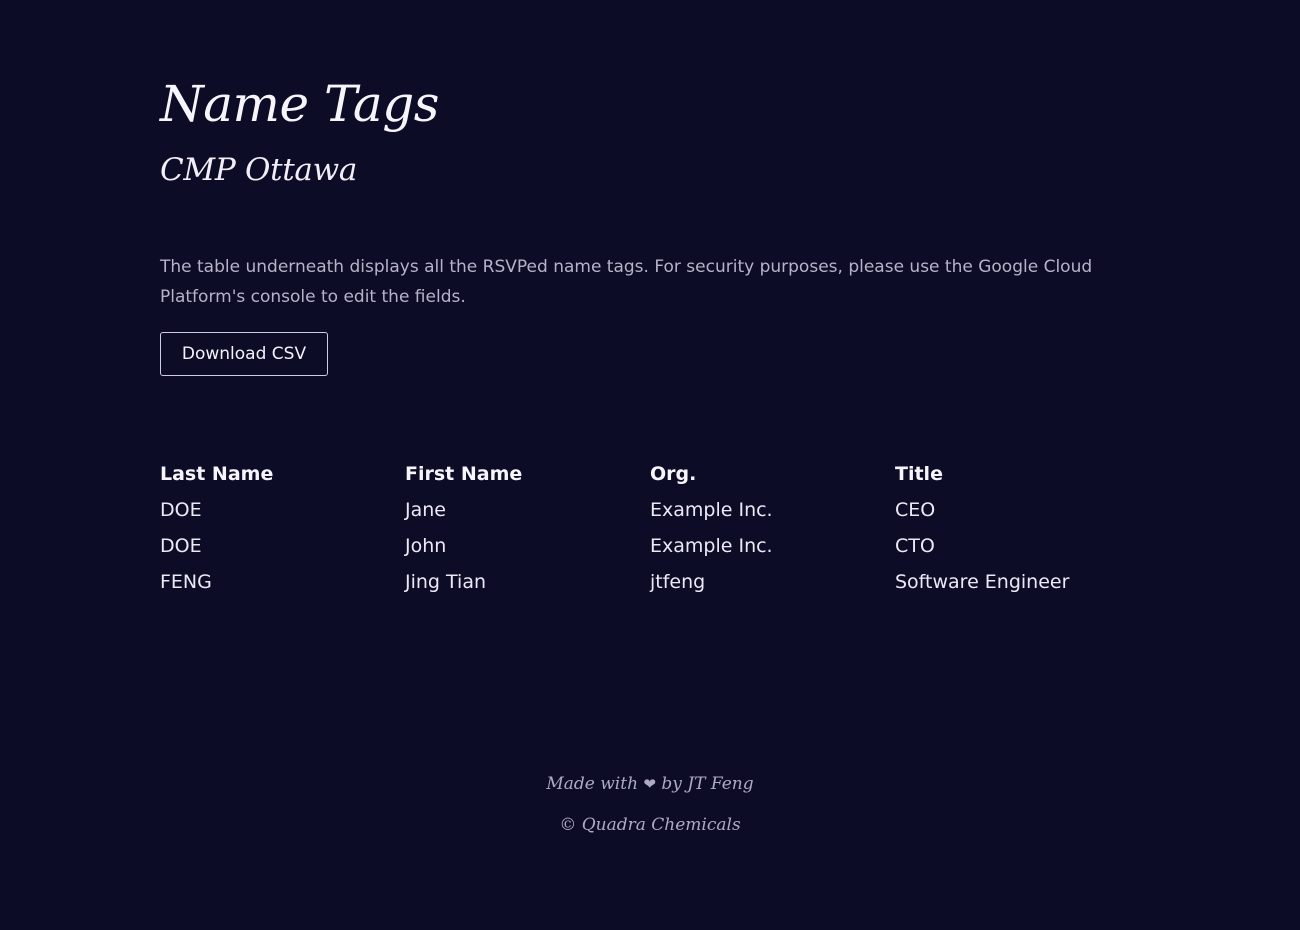 This screenshot has width=1300, height=930. I want to click on cell-first-name: John, so click(426, 546).